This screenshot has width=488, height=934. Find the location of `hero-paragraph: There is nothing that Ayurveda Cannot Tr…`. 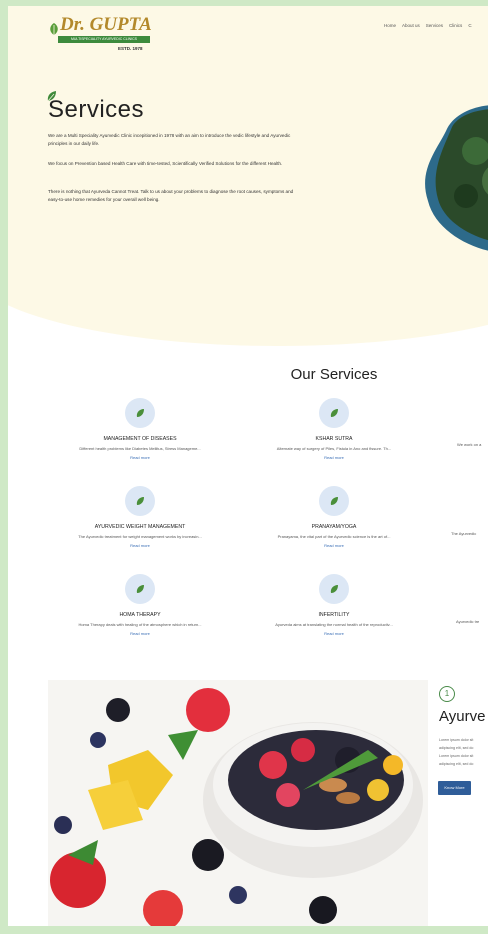

hero-paragraph: There is nothing that Ayurveda Cannot Tr… is located at coordinates (171, 195).